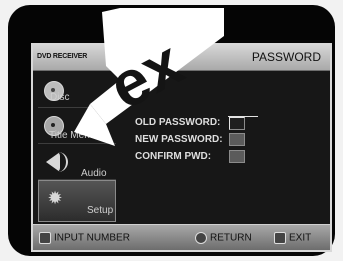 The width and height of the screenshot is (343, 261). I want to click on sidebar-item-audio: Audio, so click(77, 162).